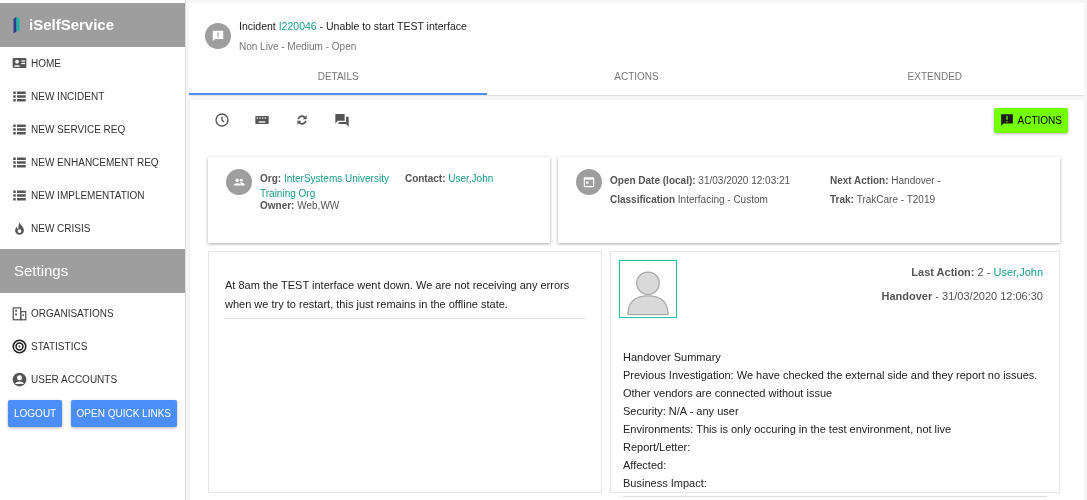  I want to click on target-icon, so click(19, 346).